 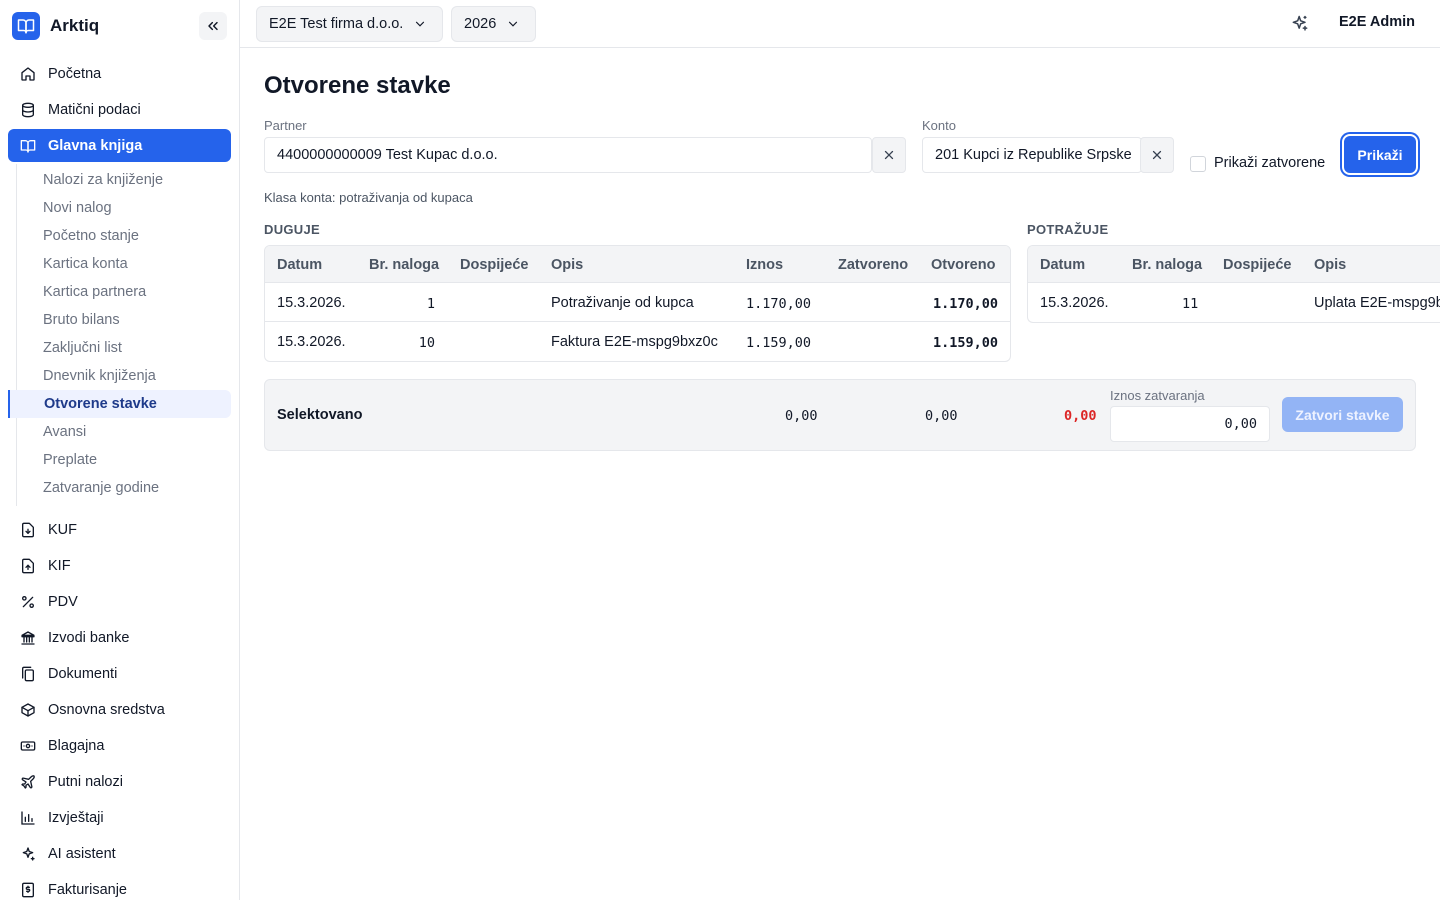 I want to click on column-header: Otvoreno, so click(x=963, y=265).